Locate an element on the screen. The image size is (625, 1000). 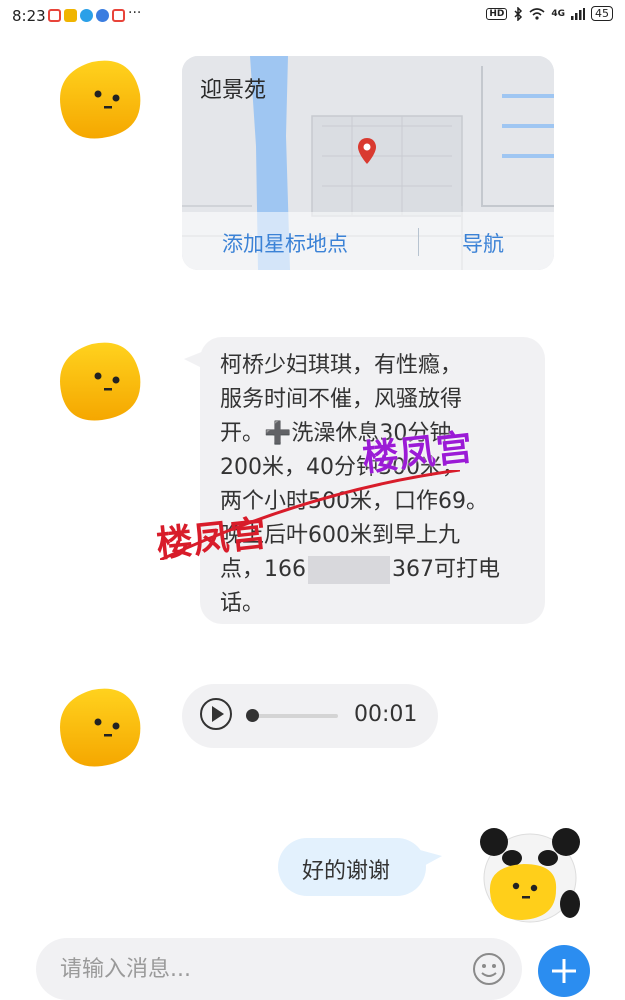
emoji-icon is located at coordinates (489, 969).